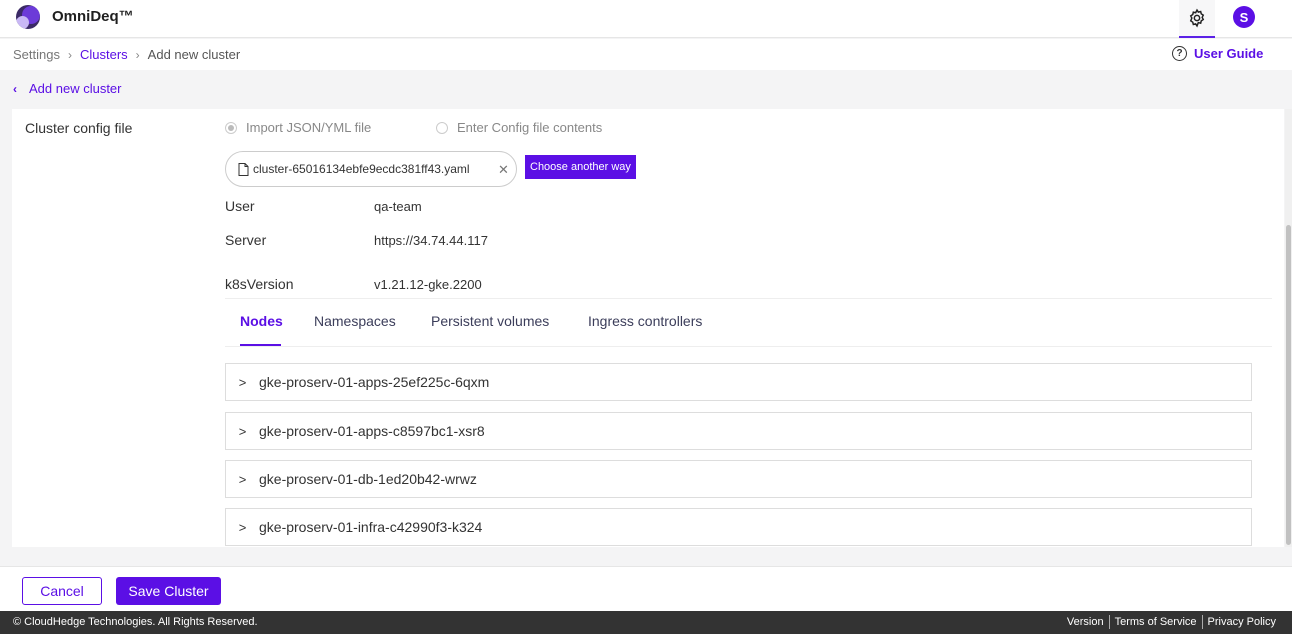 The height and width of the screenshot is (634, 1292). What do you see at coordinates (168, 591) in the screenshot?
I see `save-cluster-button: Save Cluster` at bounding box center [168, 591].